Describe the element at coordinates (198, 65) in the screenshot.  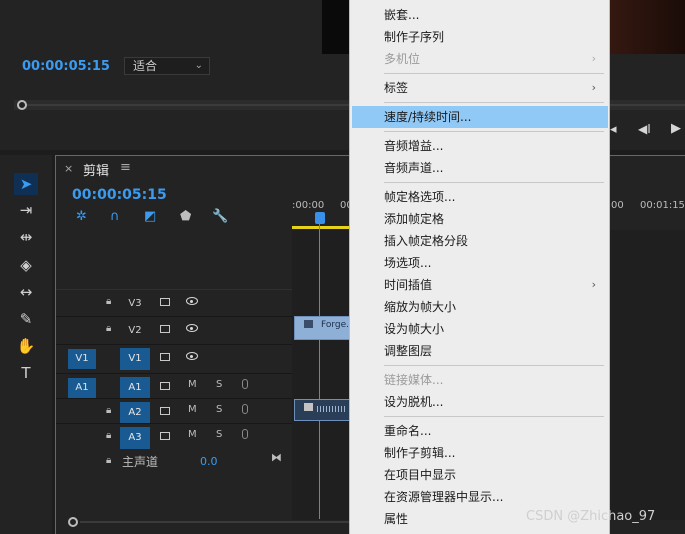
I see `chevron-down-icon: ⌄` at that location.